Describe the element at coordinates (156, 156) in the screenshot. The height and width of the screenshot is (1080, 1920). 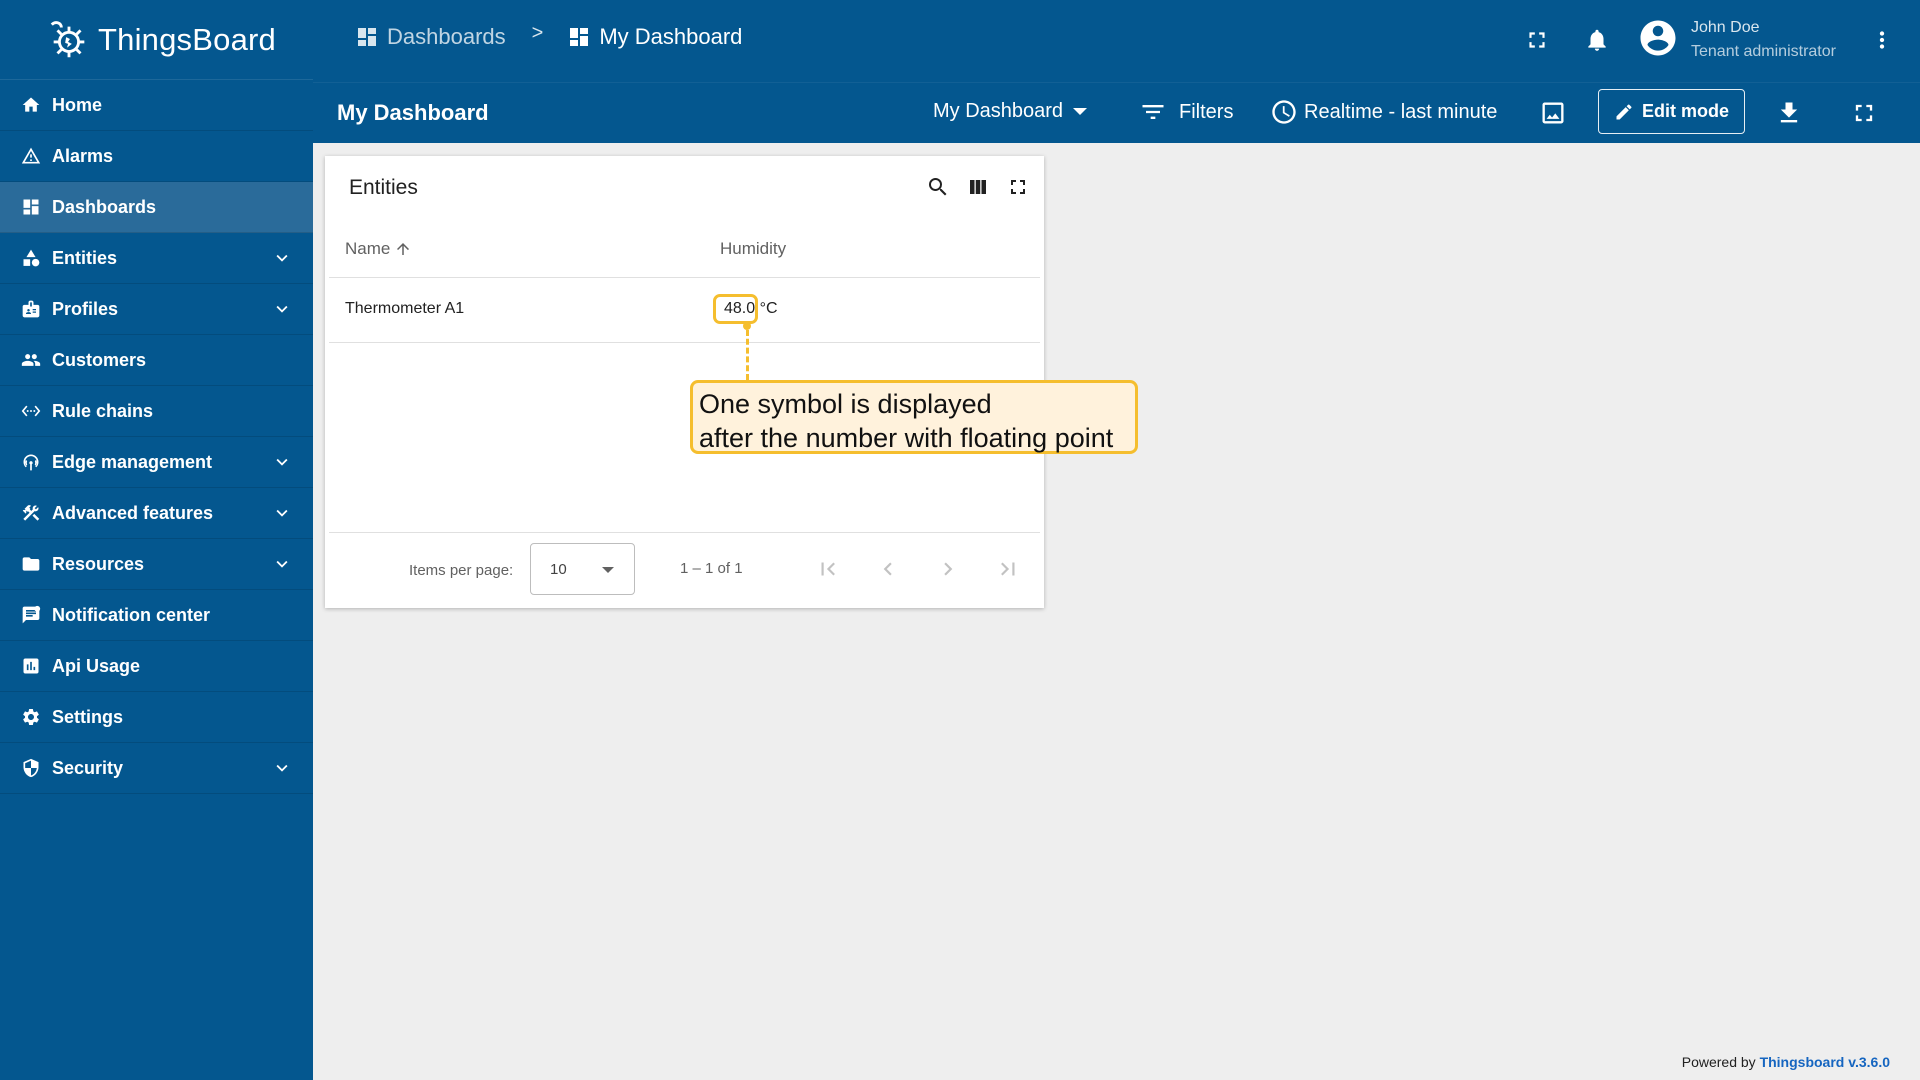
I see `sidebar-item-alarms: Alarms` at that location.